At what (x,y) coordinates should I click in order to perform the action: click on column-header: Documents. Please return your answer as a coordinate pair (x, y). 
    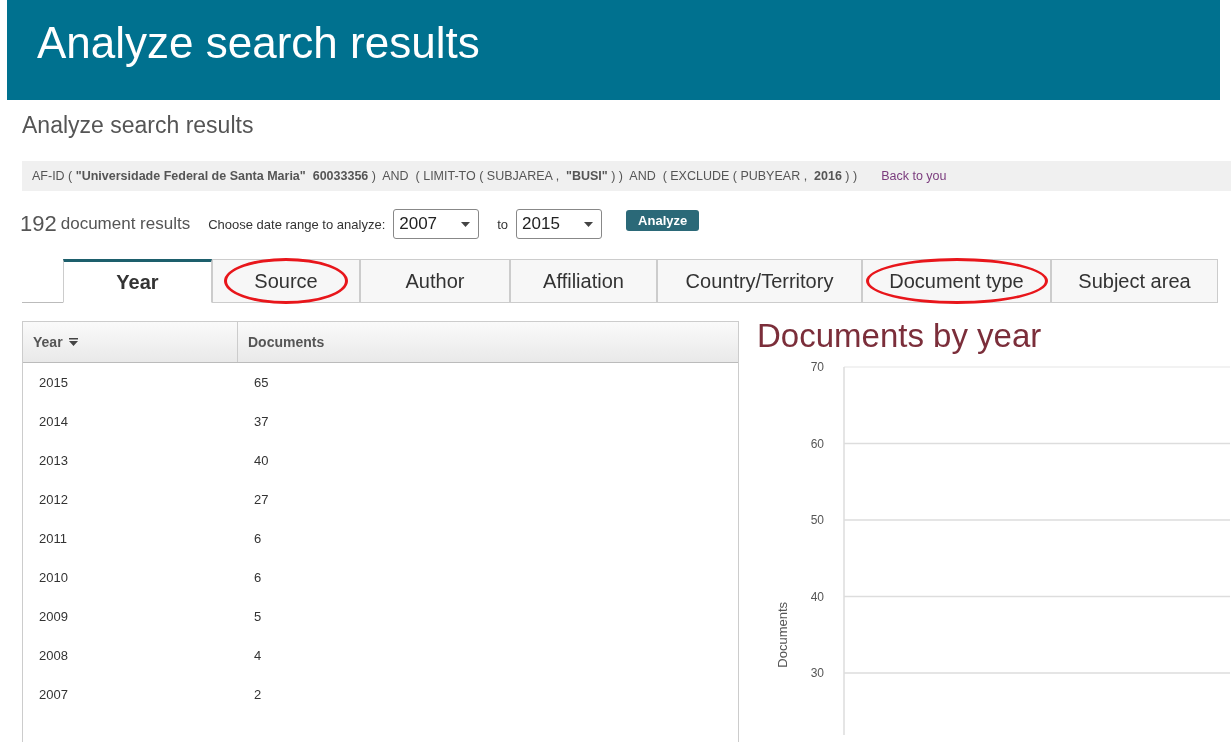
    Looking at the image, I should click on (281, 342).